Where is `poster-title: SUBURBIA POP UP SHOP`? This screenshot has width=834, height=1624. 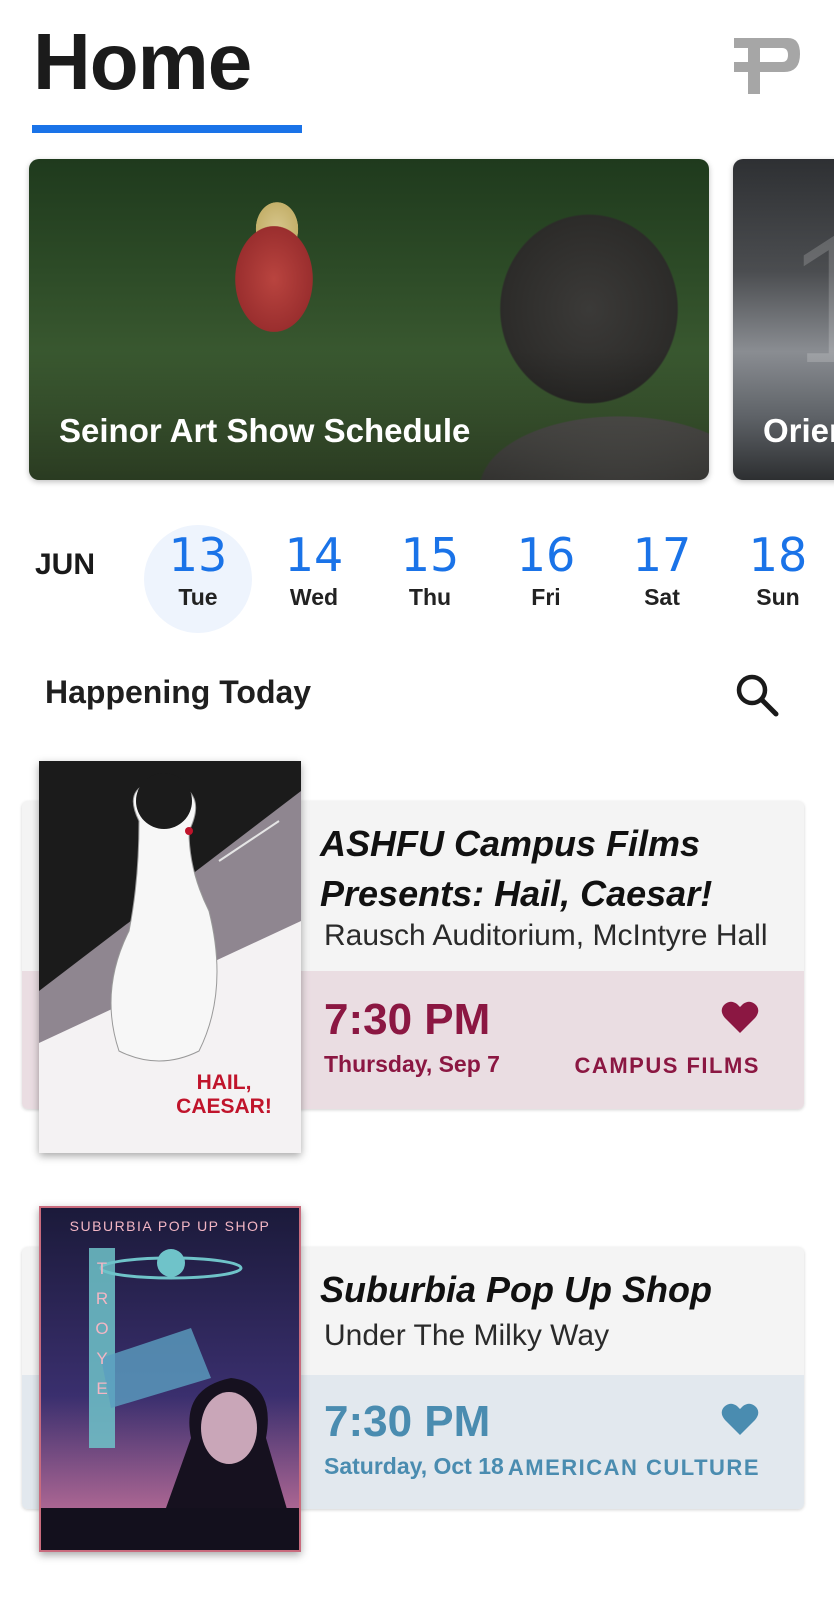
poster-title: SUBURBIA POP UP SHOP is located at coordinates (170, 1226).